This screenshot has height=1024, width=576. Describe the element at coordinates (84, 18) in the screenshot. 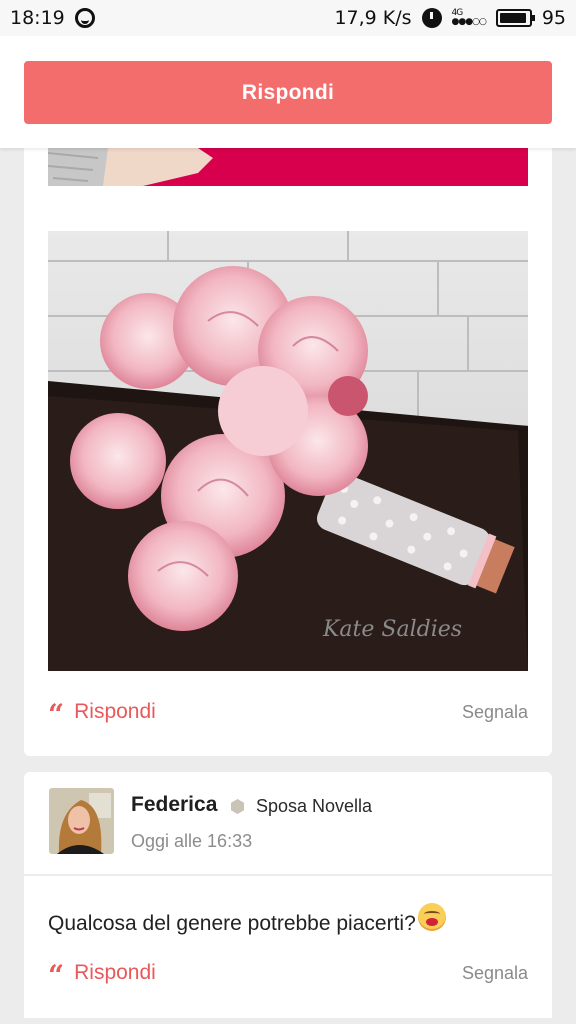

I see `app-notification-icon` at that location.